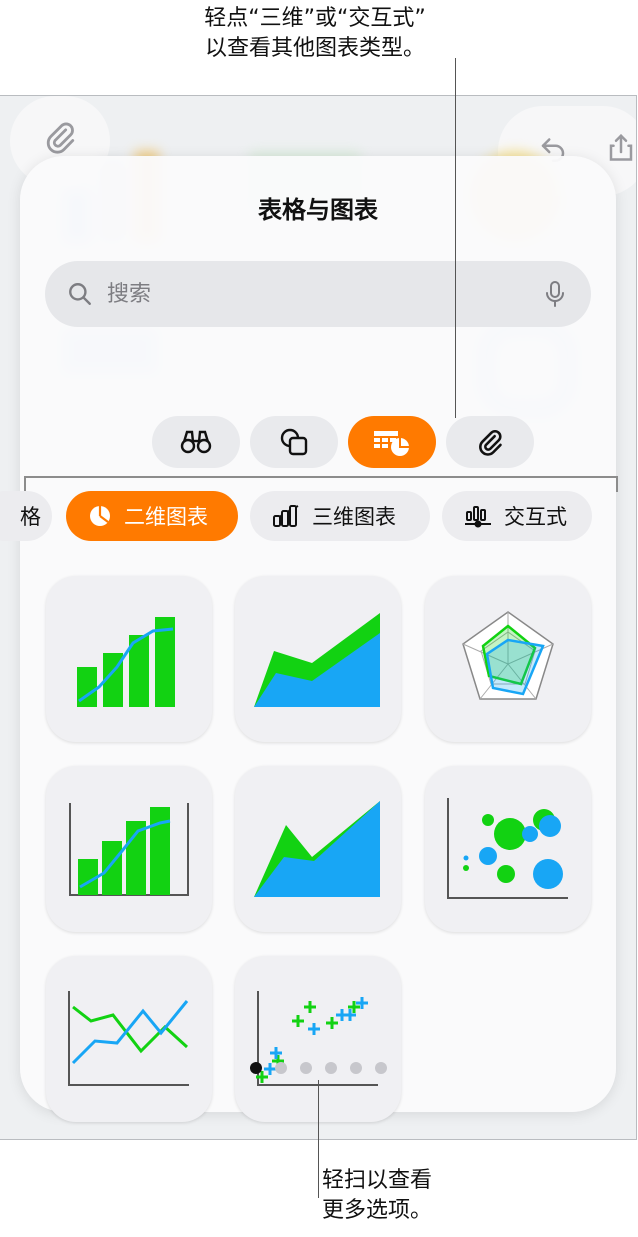  I want to click on bubble-icon, so click(507, 848).